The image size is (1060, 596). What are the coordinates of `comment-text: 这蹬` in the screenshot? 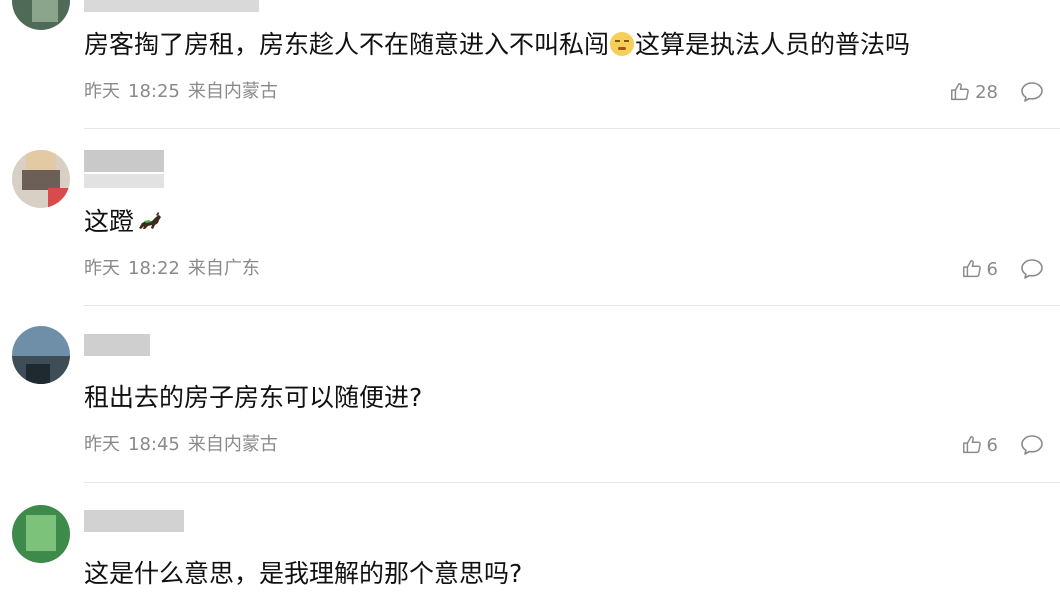 It's located at (124, 224).